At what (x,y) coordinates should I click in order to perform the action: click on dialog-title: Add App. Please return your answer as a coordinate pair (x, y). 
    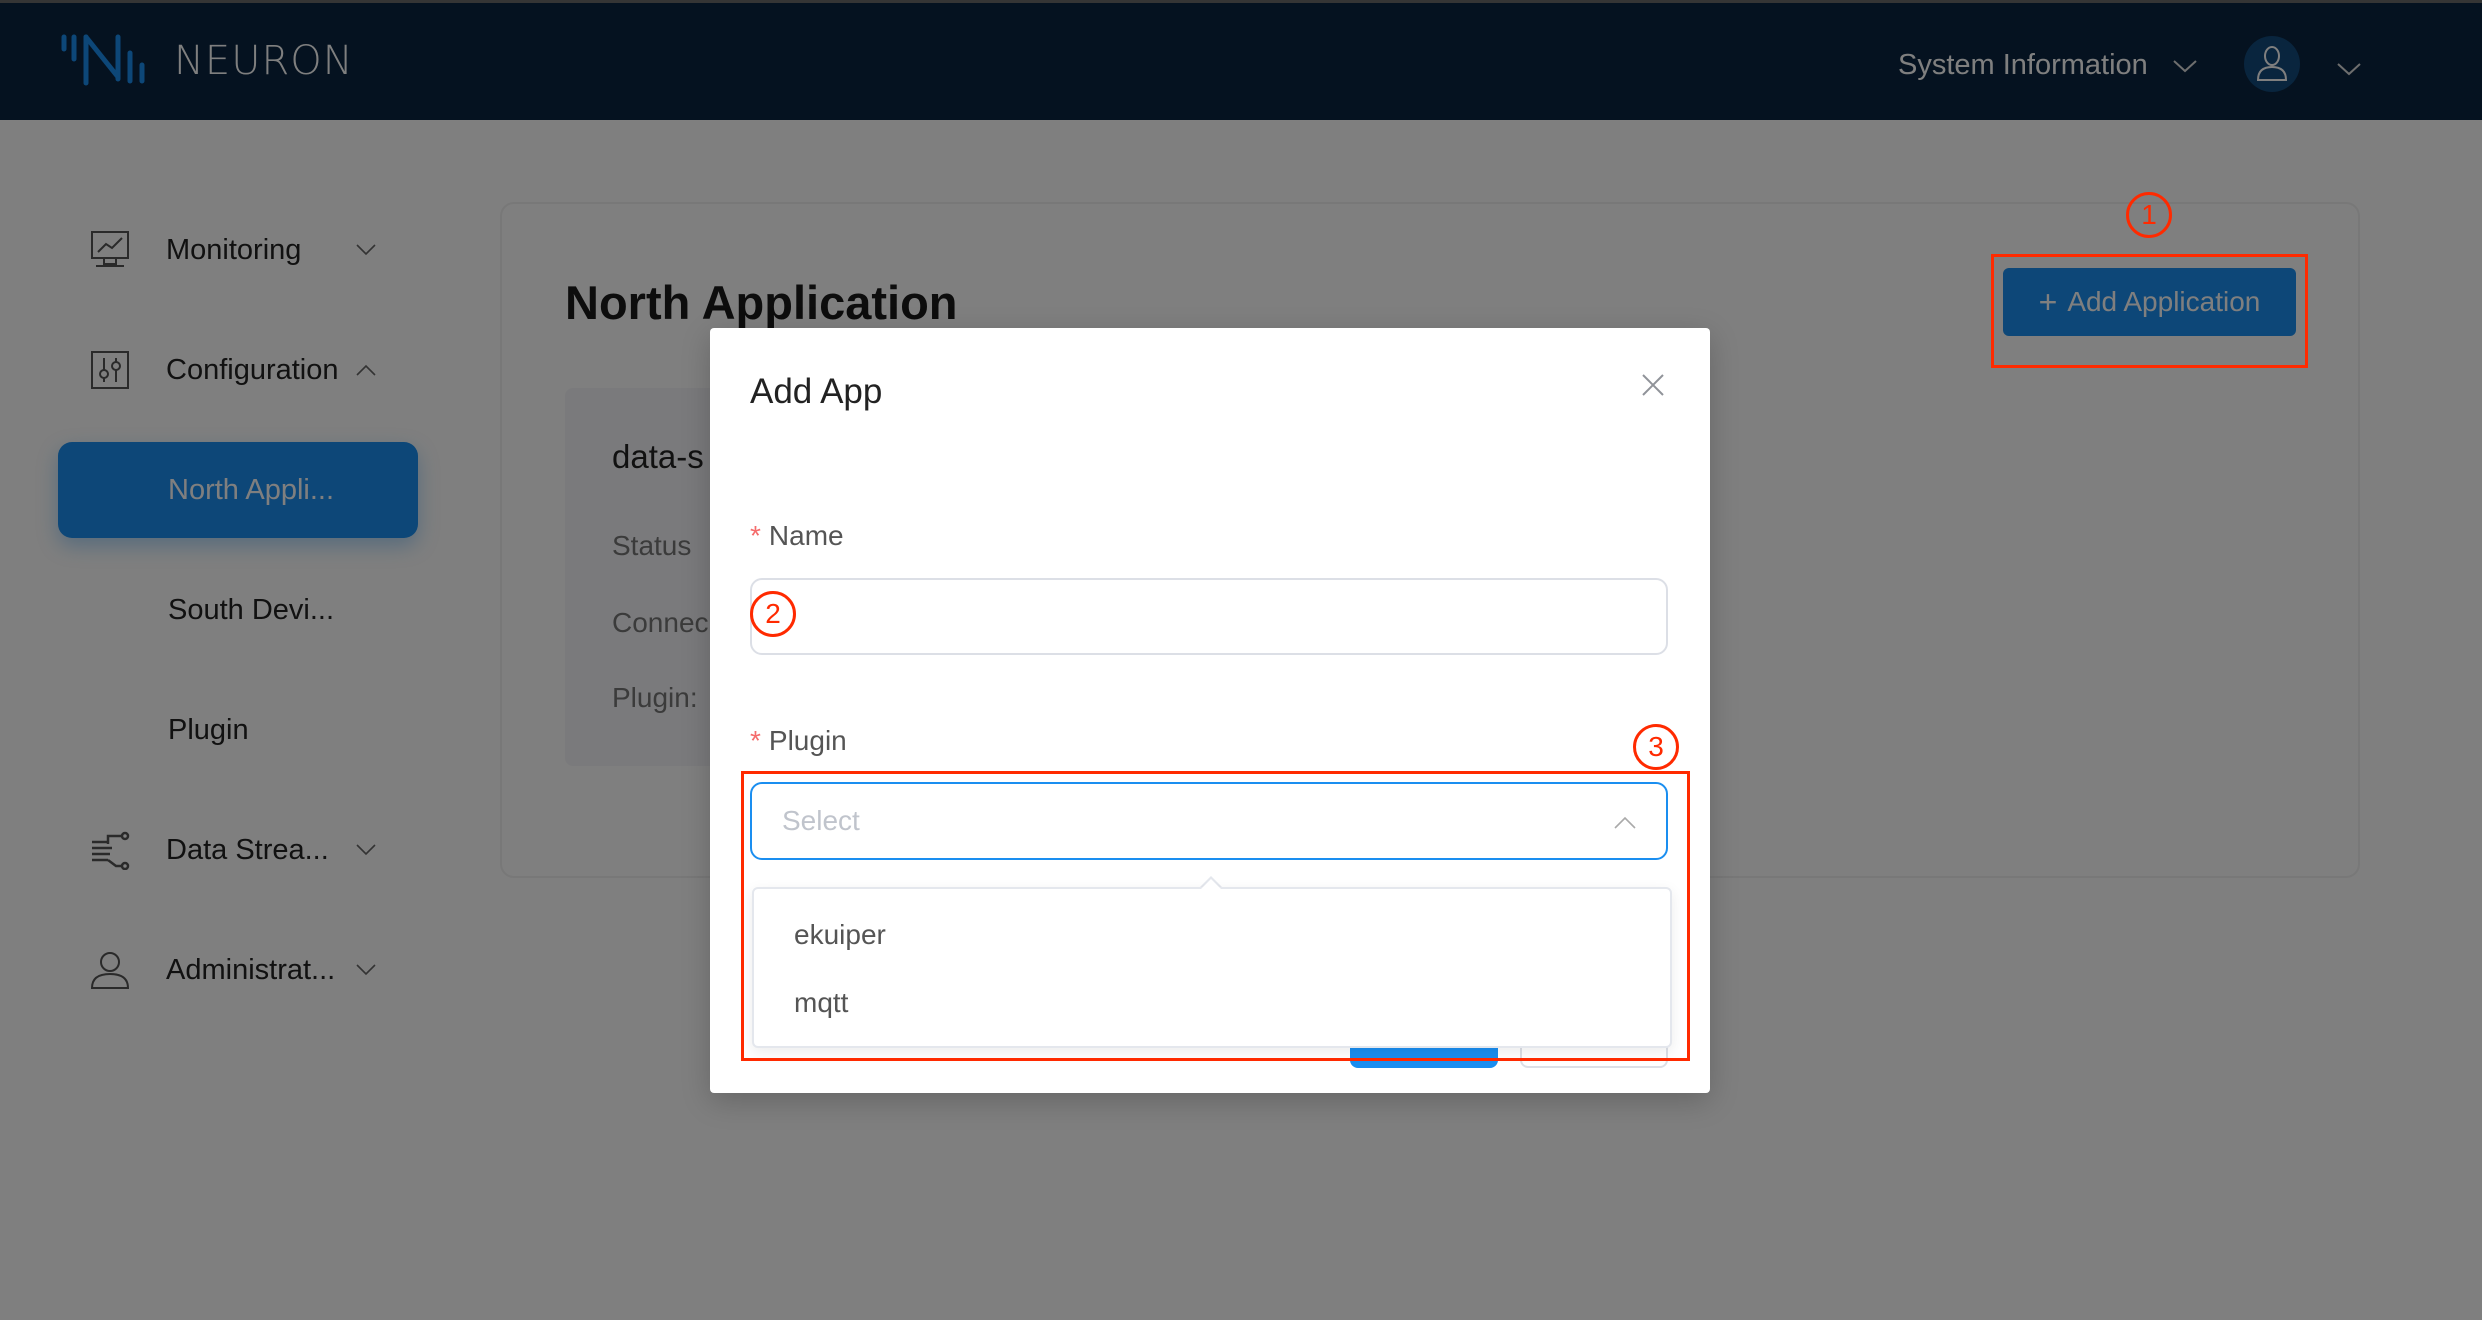
    Looking at the image, I should click on (816, 391).